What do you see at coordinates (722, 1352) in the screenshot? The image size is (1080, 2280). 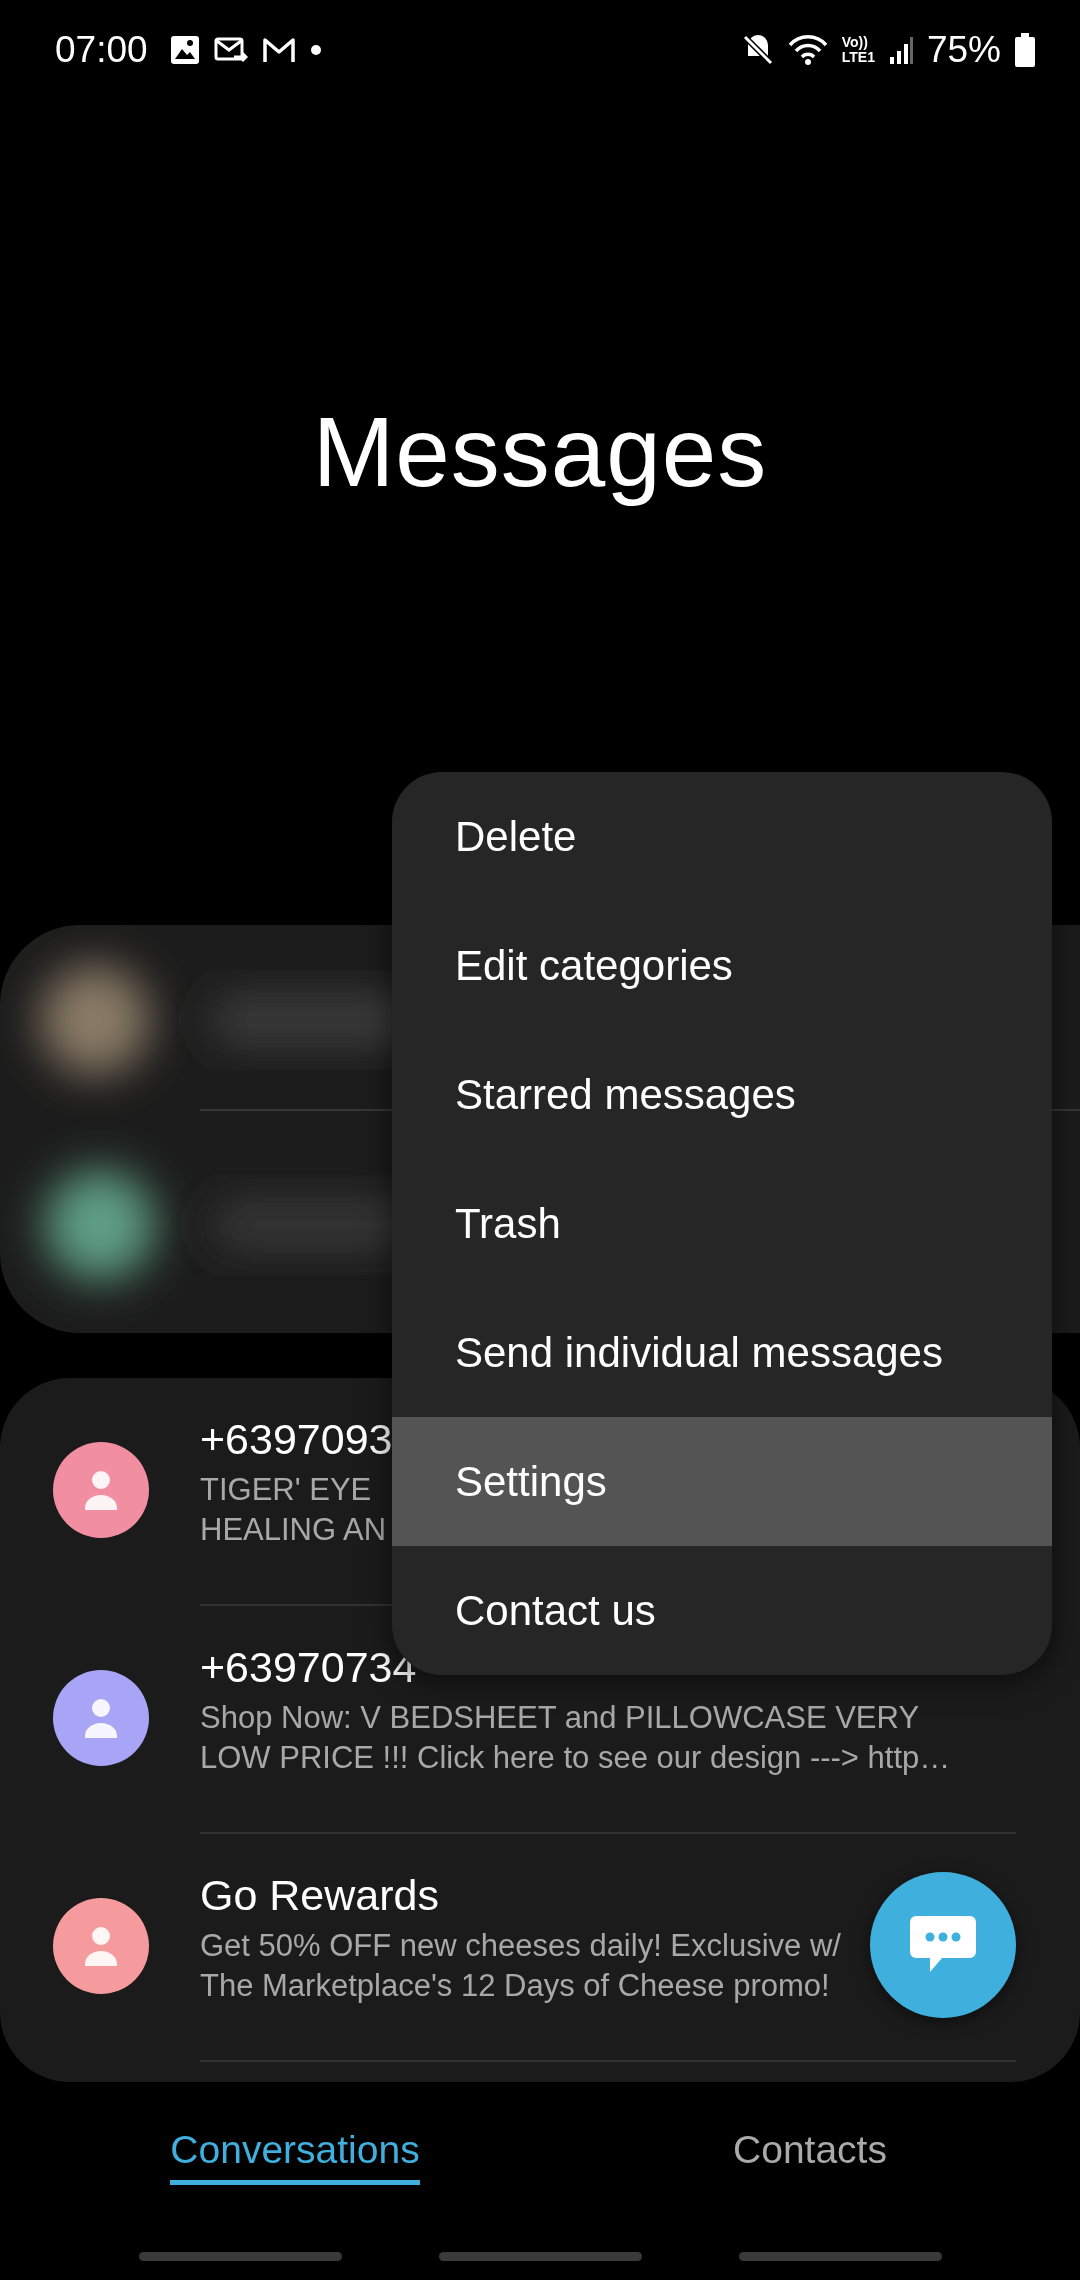 I see `menu-item: Send individual messages` at bounding box center [722, 1352].